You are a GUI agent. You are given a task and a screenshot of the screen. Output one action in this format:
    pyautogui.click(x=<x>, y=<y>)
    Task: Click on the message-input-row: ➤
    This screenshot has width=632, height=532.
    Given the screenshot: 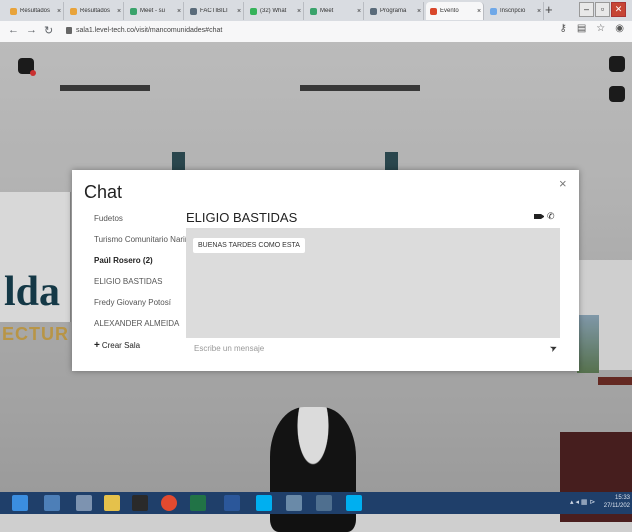 What is the action you would take?
    pyautogui.click(x=373, y=349)
    